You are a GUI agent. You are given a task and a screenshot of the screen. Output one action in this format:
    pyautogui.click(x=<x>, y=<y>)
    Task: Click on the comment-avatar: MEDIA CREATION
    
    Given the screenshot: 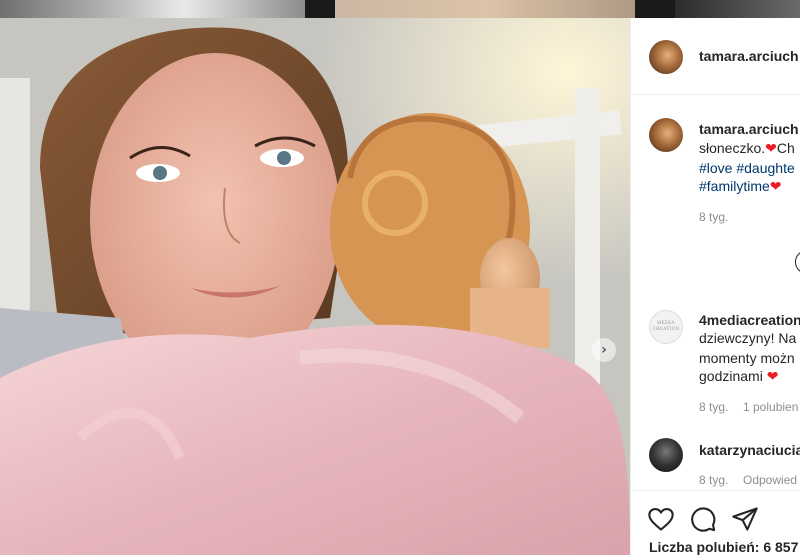 What is the action you would take?
    pyautogui.click(x=666, y=327)
    